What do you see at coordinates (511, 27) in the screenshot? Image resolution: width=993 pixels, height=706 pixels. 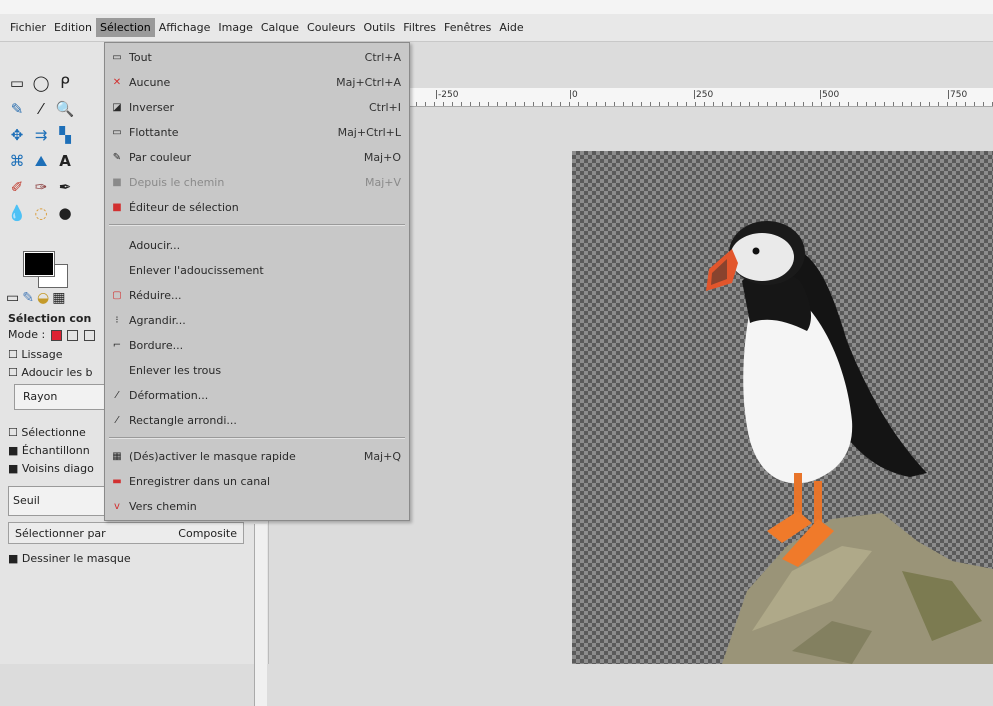 I see `menu-aide: Aide` at bounding box center [511, 27].